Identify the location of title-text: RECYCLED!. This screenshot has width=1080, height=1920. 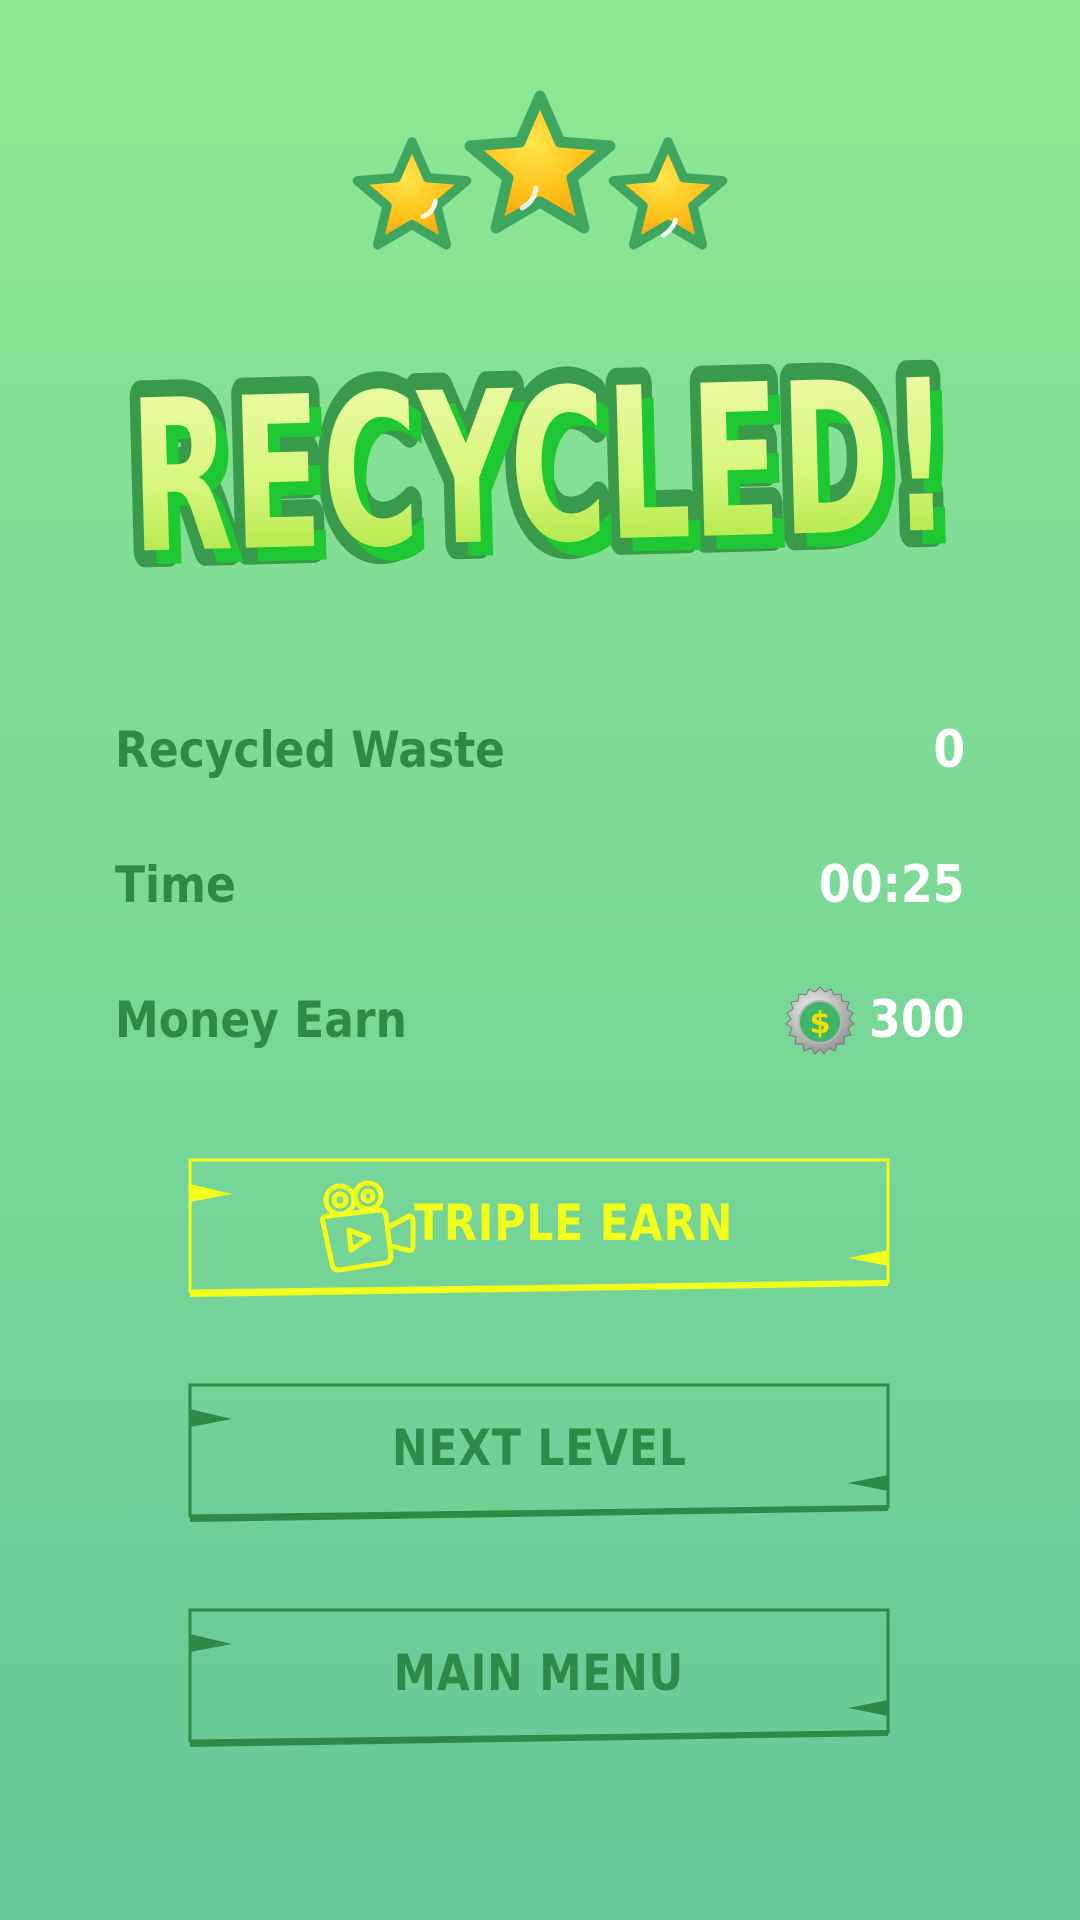
(540, 467).